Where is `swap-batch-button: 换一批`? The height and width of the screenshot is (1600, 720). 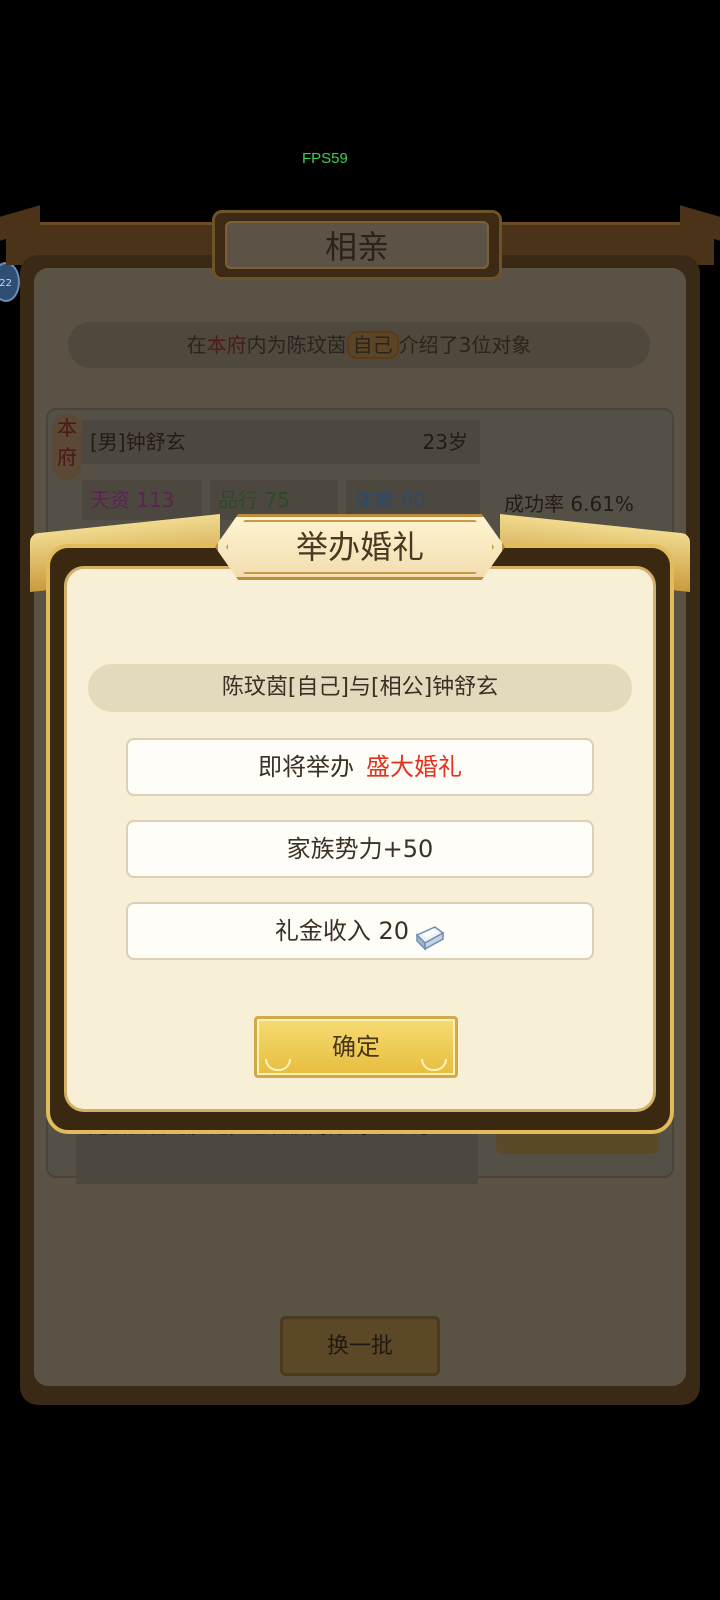 swap-batch-button: 换一批 is located at coordinates (360, 1346).